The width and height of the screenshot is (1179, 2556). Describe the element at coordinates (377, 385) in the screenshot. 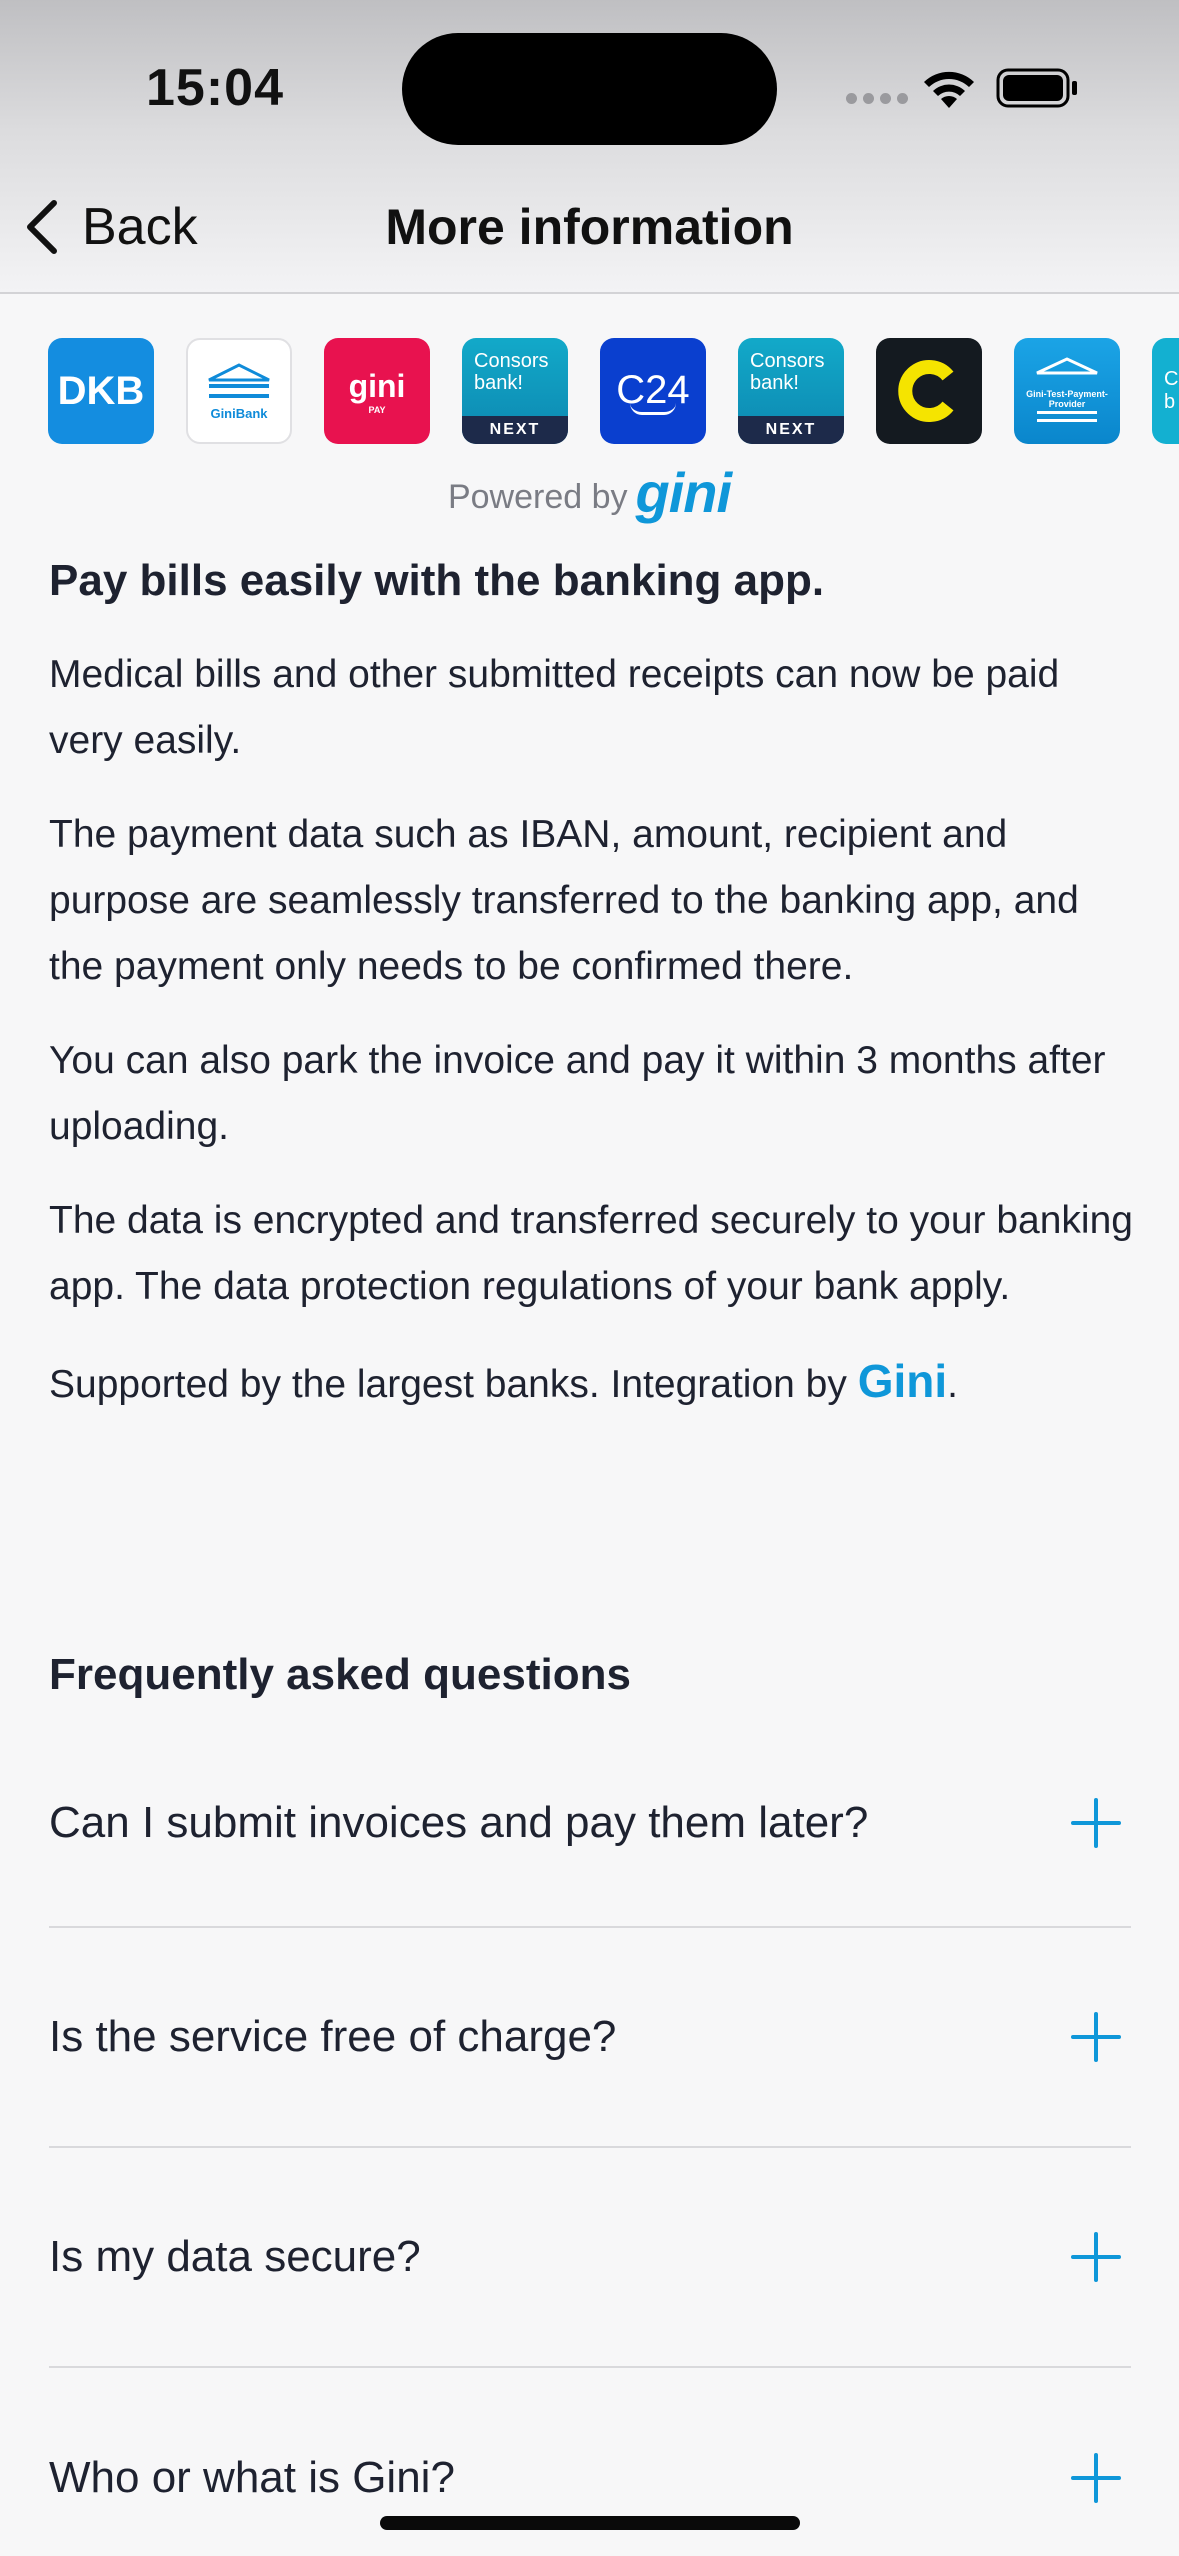

I see `bank-logo-label: gini` at that location.